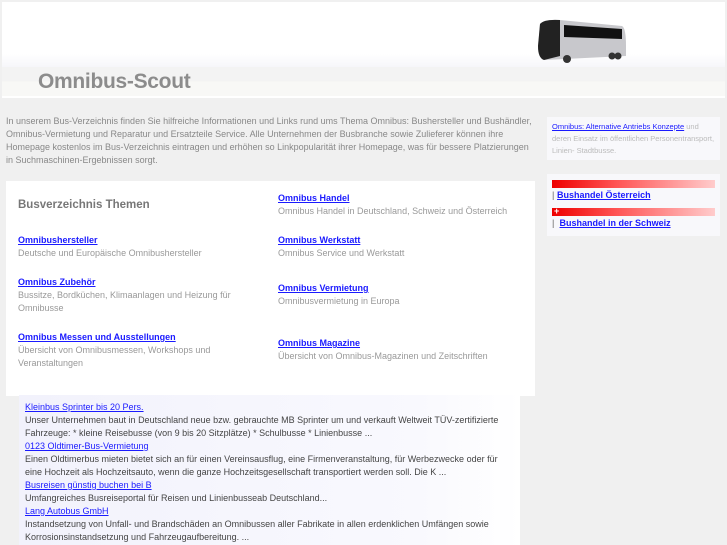 The height and width of the screenshot is (545, 727). I want to click on theme-desc: Omnibusvermietung in Europa, so click(339, 301).